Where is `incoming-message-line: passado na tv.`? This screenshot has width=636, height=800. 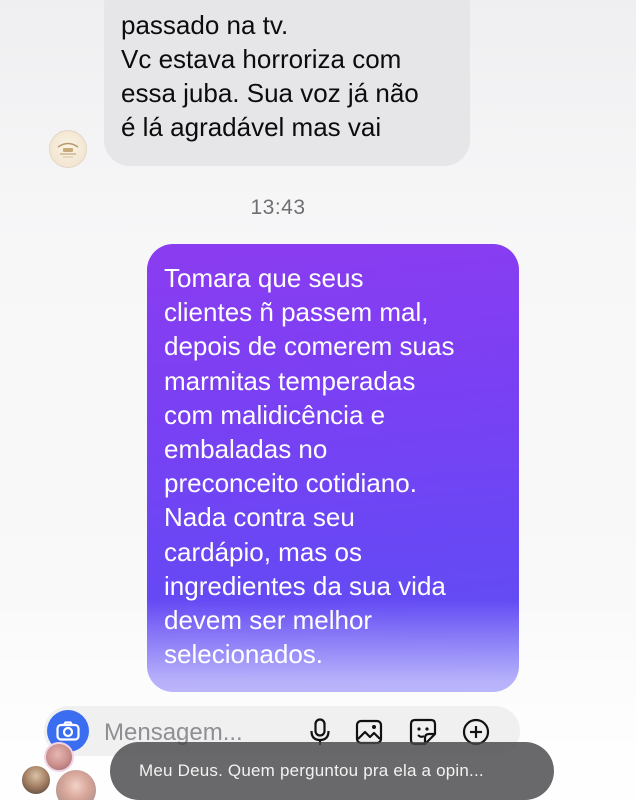
incoming-message-line: passado na tv. is located at coordinates (205, 25).